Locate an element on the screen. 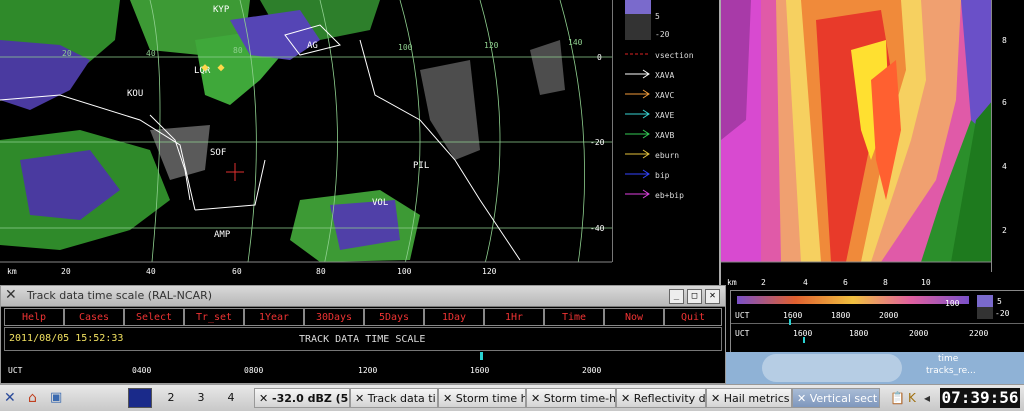 The image size is (1024, 411). ring-labels: 40 80 100 120 140 20 is located at coordinates (322, 48).